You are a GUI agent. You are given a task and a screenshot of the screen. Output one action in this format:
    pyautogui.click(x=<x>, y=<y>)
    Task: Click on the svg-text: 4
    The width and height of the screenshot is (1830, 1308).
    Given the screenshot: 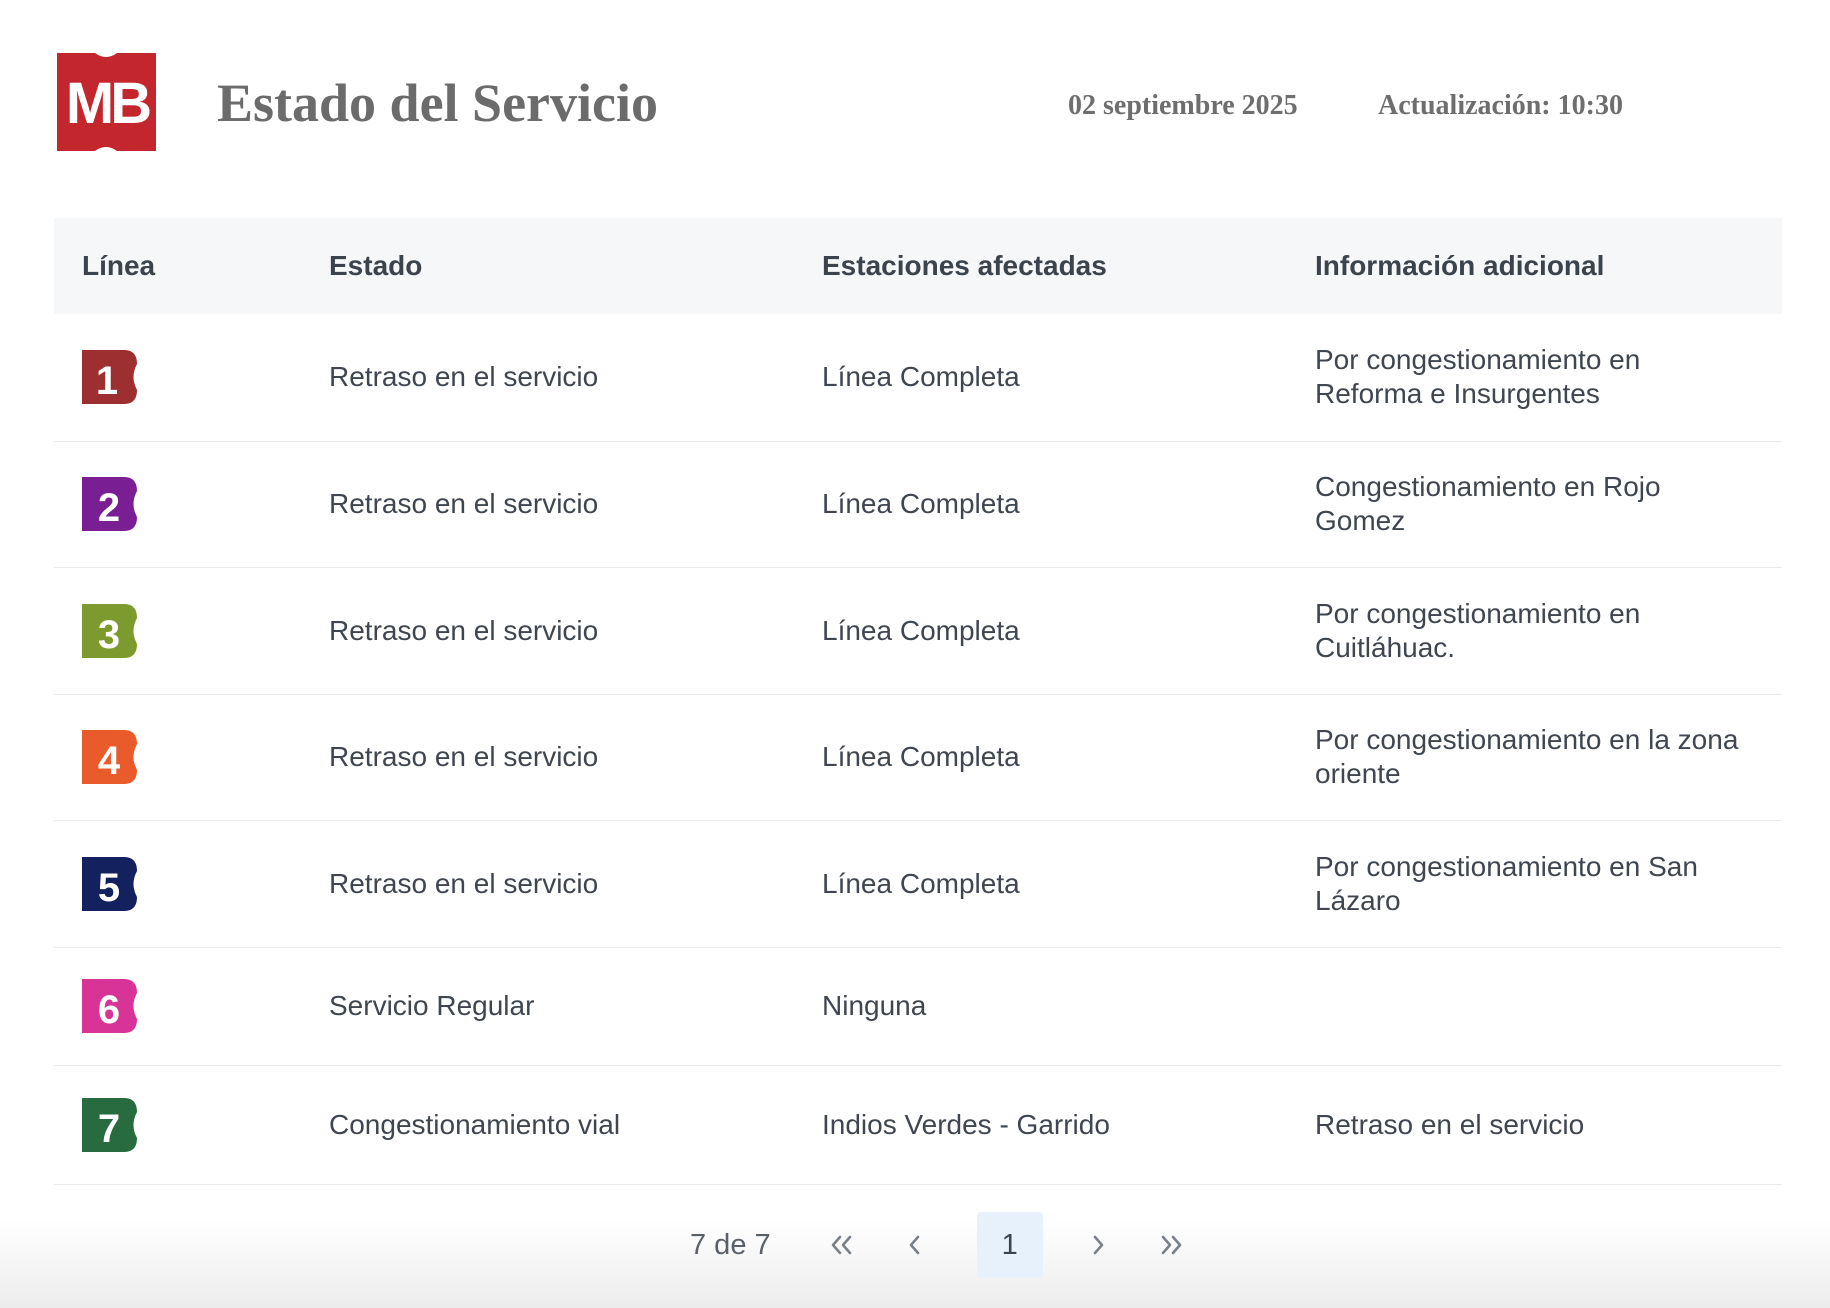 What is the action you would take?
    pyautogui.click(x=109, y=761)
    